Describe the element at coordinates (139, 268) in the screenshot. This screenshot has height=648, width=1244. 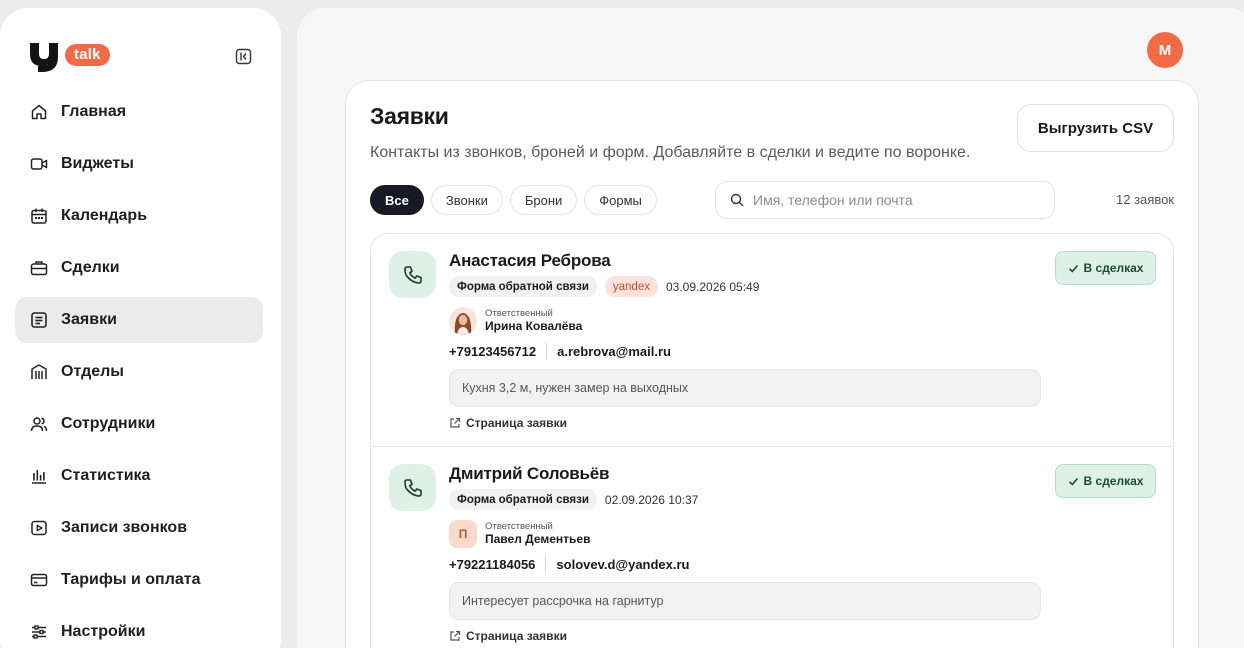
I see `sidebar-item-deals: Сделки` at that location.